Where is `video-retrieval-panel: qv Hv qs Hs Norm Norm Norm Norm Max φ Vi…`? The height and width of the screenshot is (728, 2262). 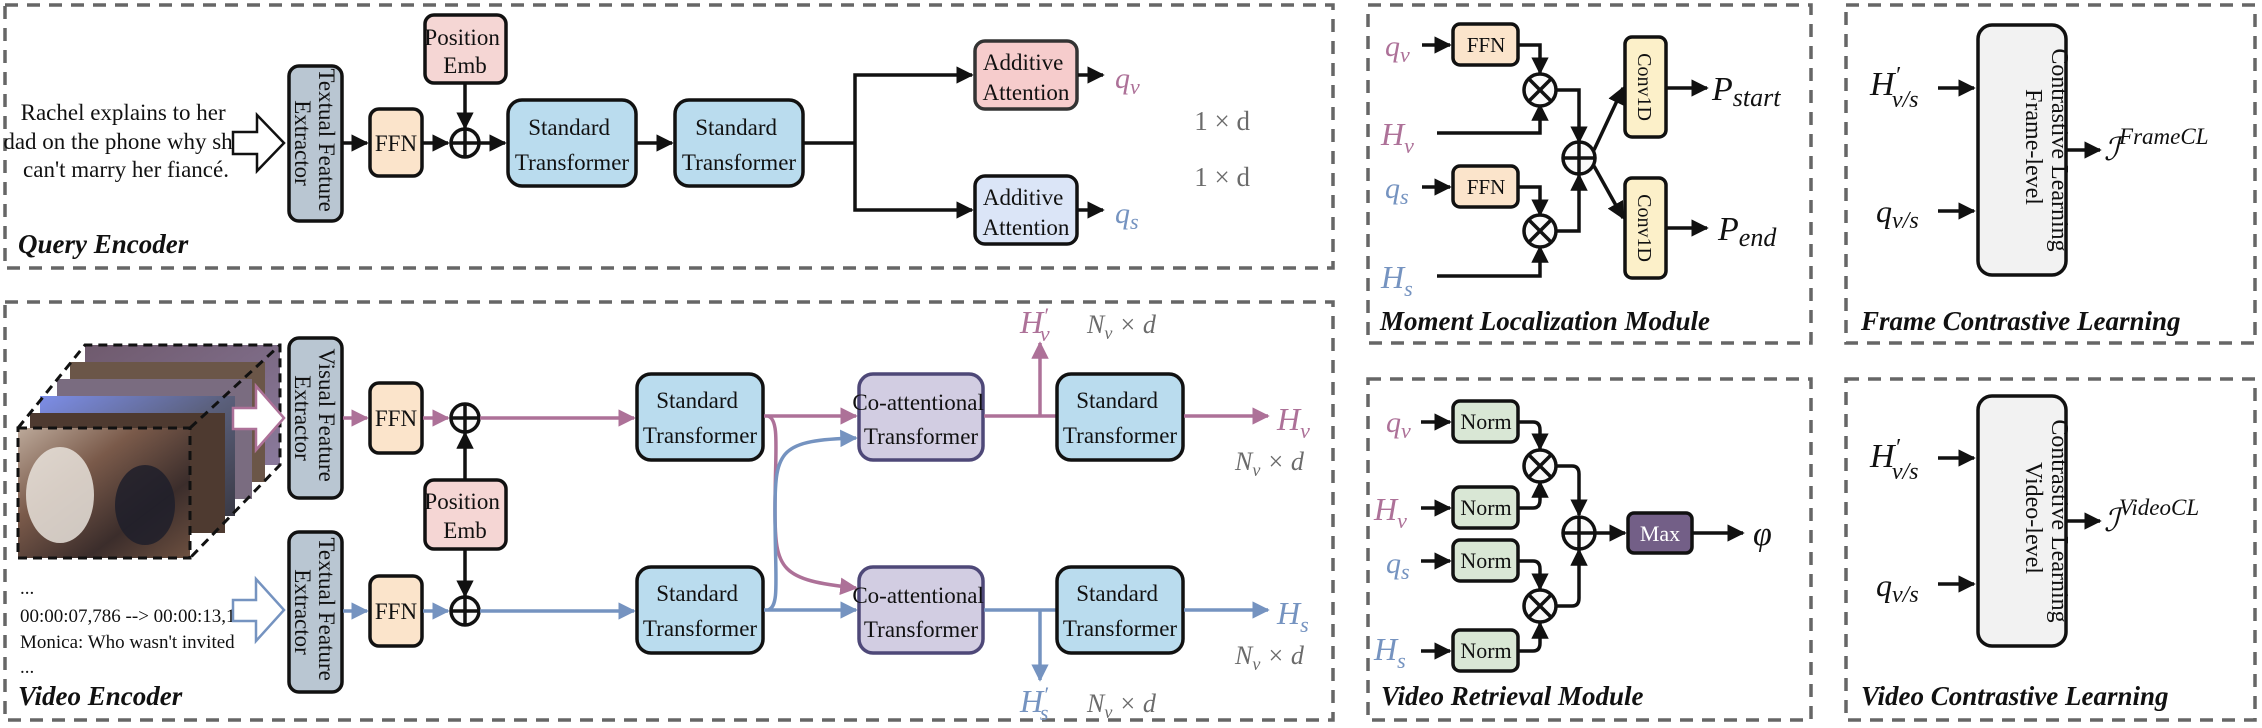
video-retrieval-panel: qv Hv qs Hs Norm Norm Norm Norm Max φ Vi… is located at coordinates (1589, 549).